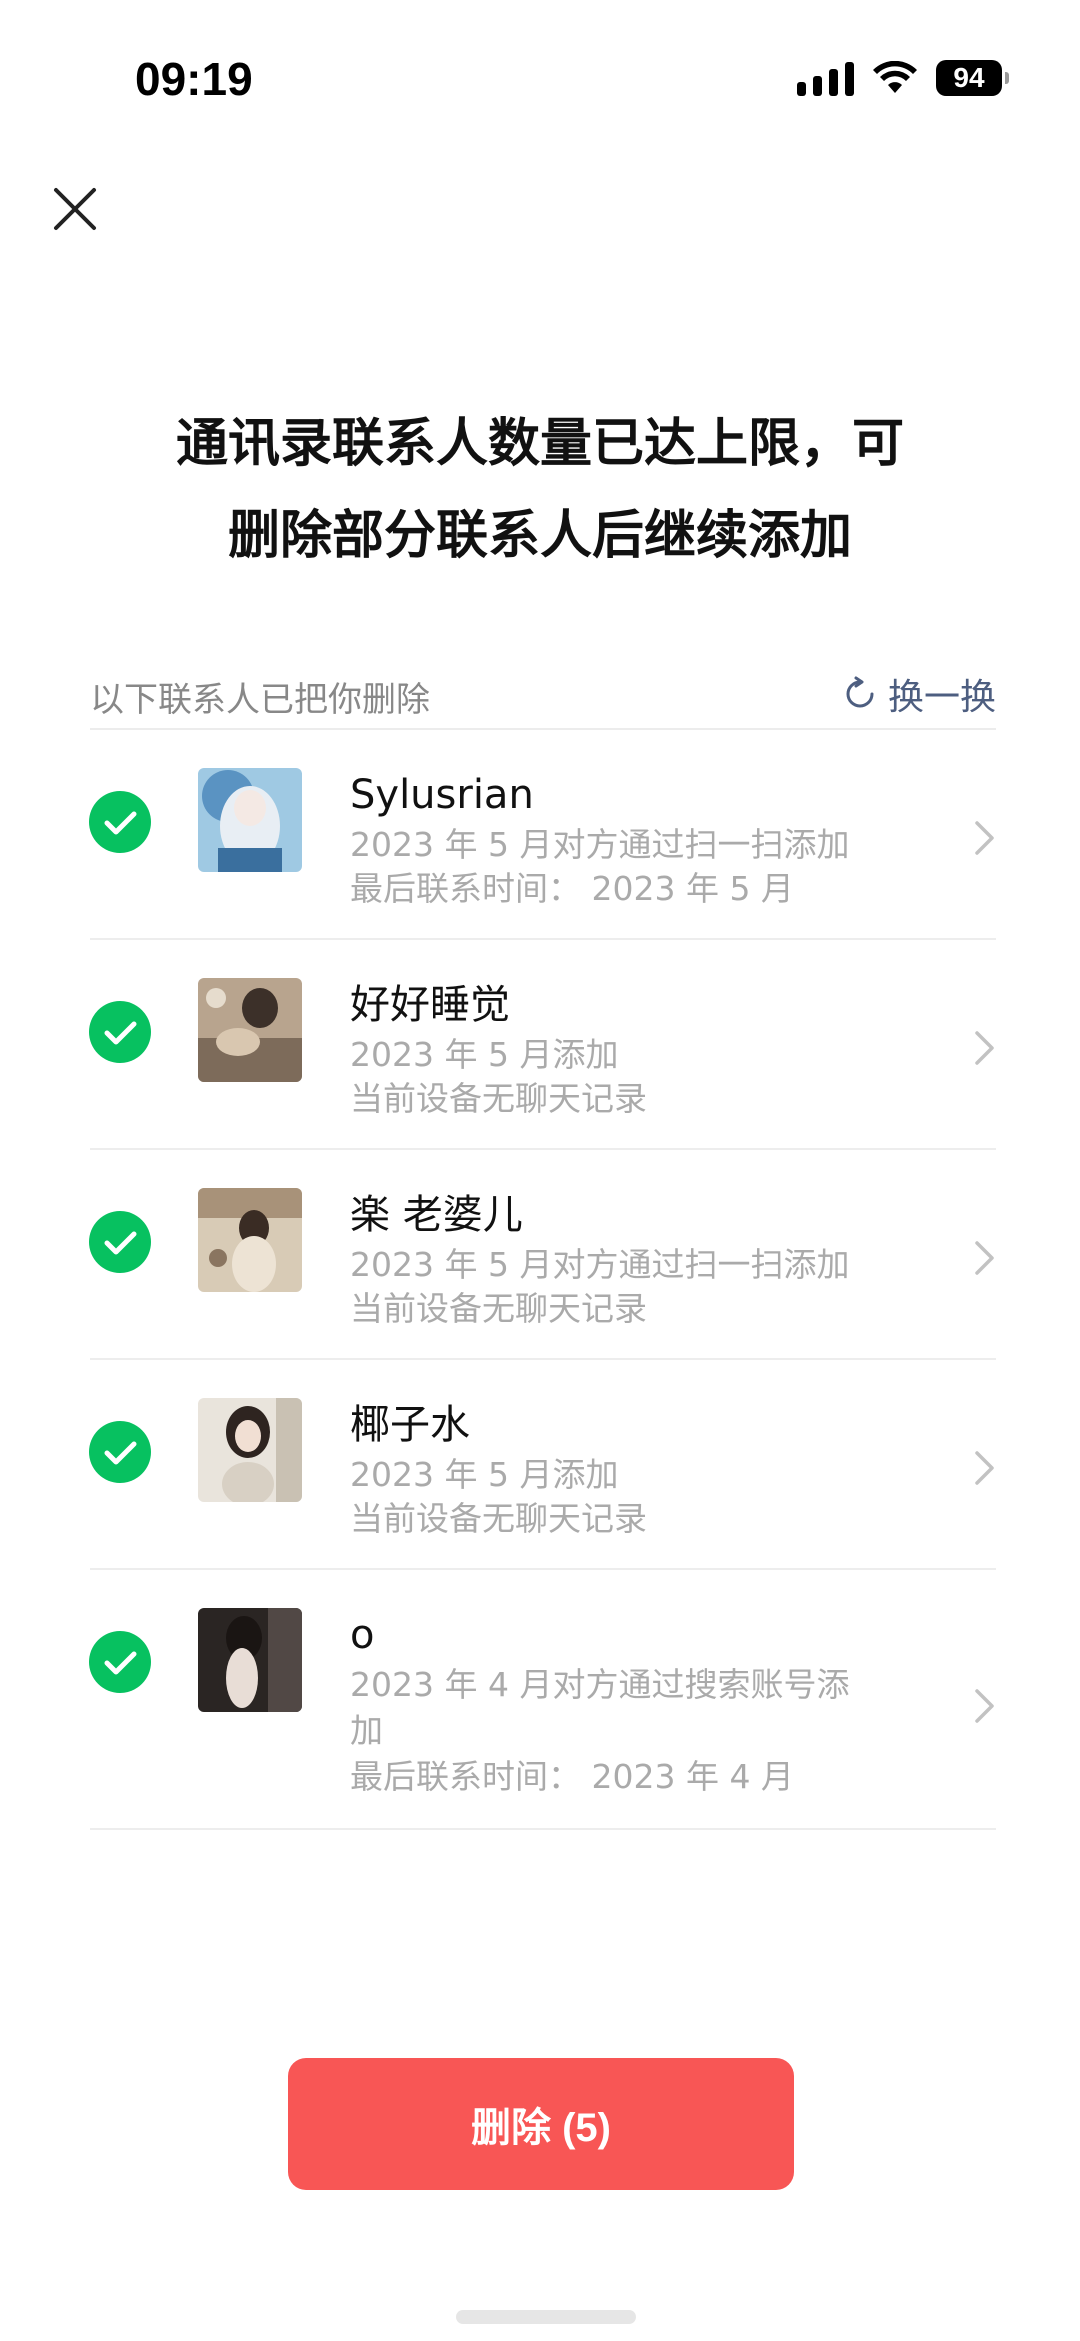 The height and width of the screenshot is (2341, 1080). Describe the element at coordinates (543, 1829) in the screenshot. I see `row-divider` at that location.